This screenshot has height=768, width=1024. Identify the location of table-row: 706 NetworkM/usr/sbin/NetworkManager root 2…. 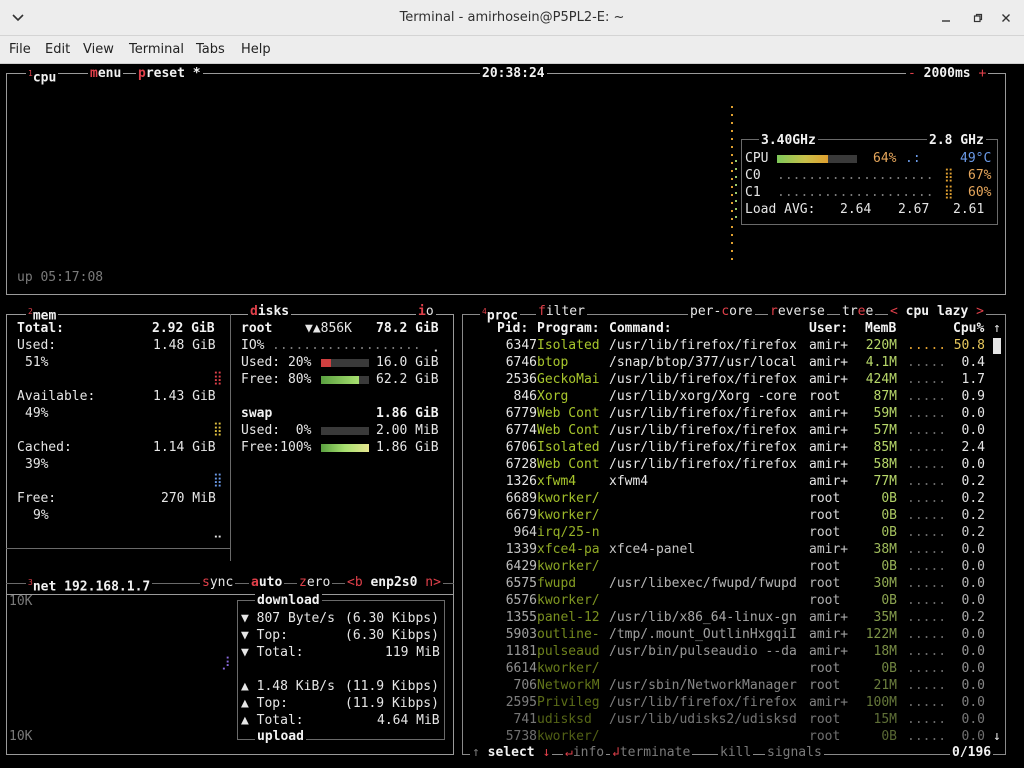
(732, 685).